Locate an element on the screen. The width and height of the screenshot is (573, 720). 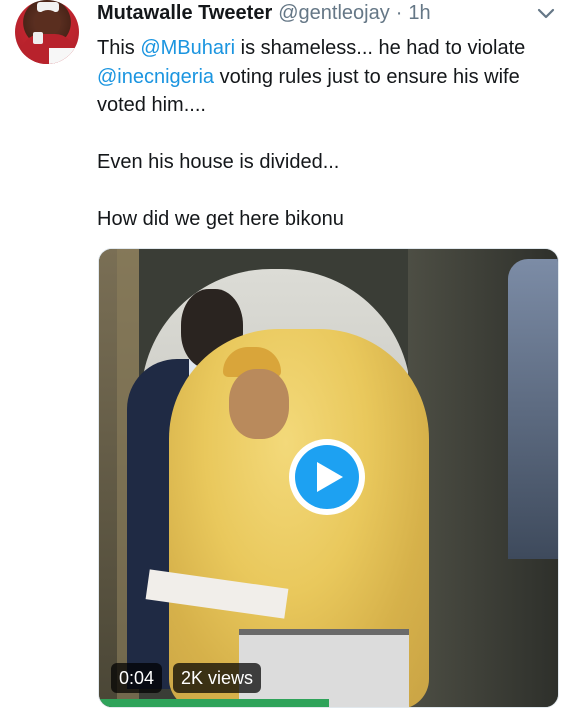
tweet-paragraph-3: How did we get here bikonu is located at coordinates (220, 219).